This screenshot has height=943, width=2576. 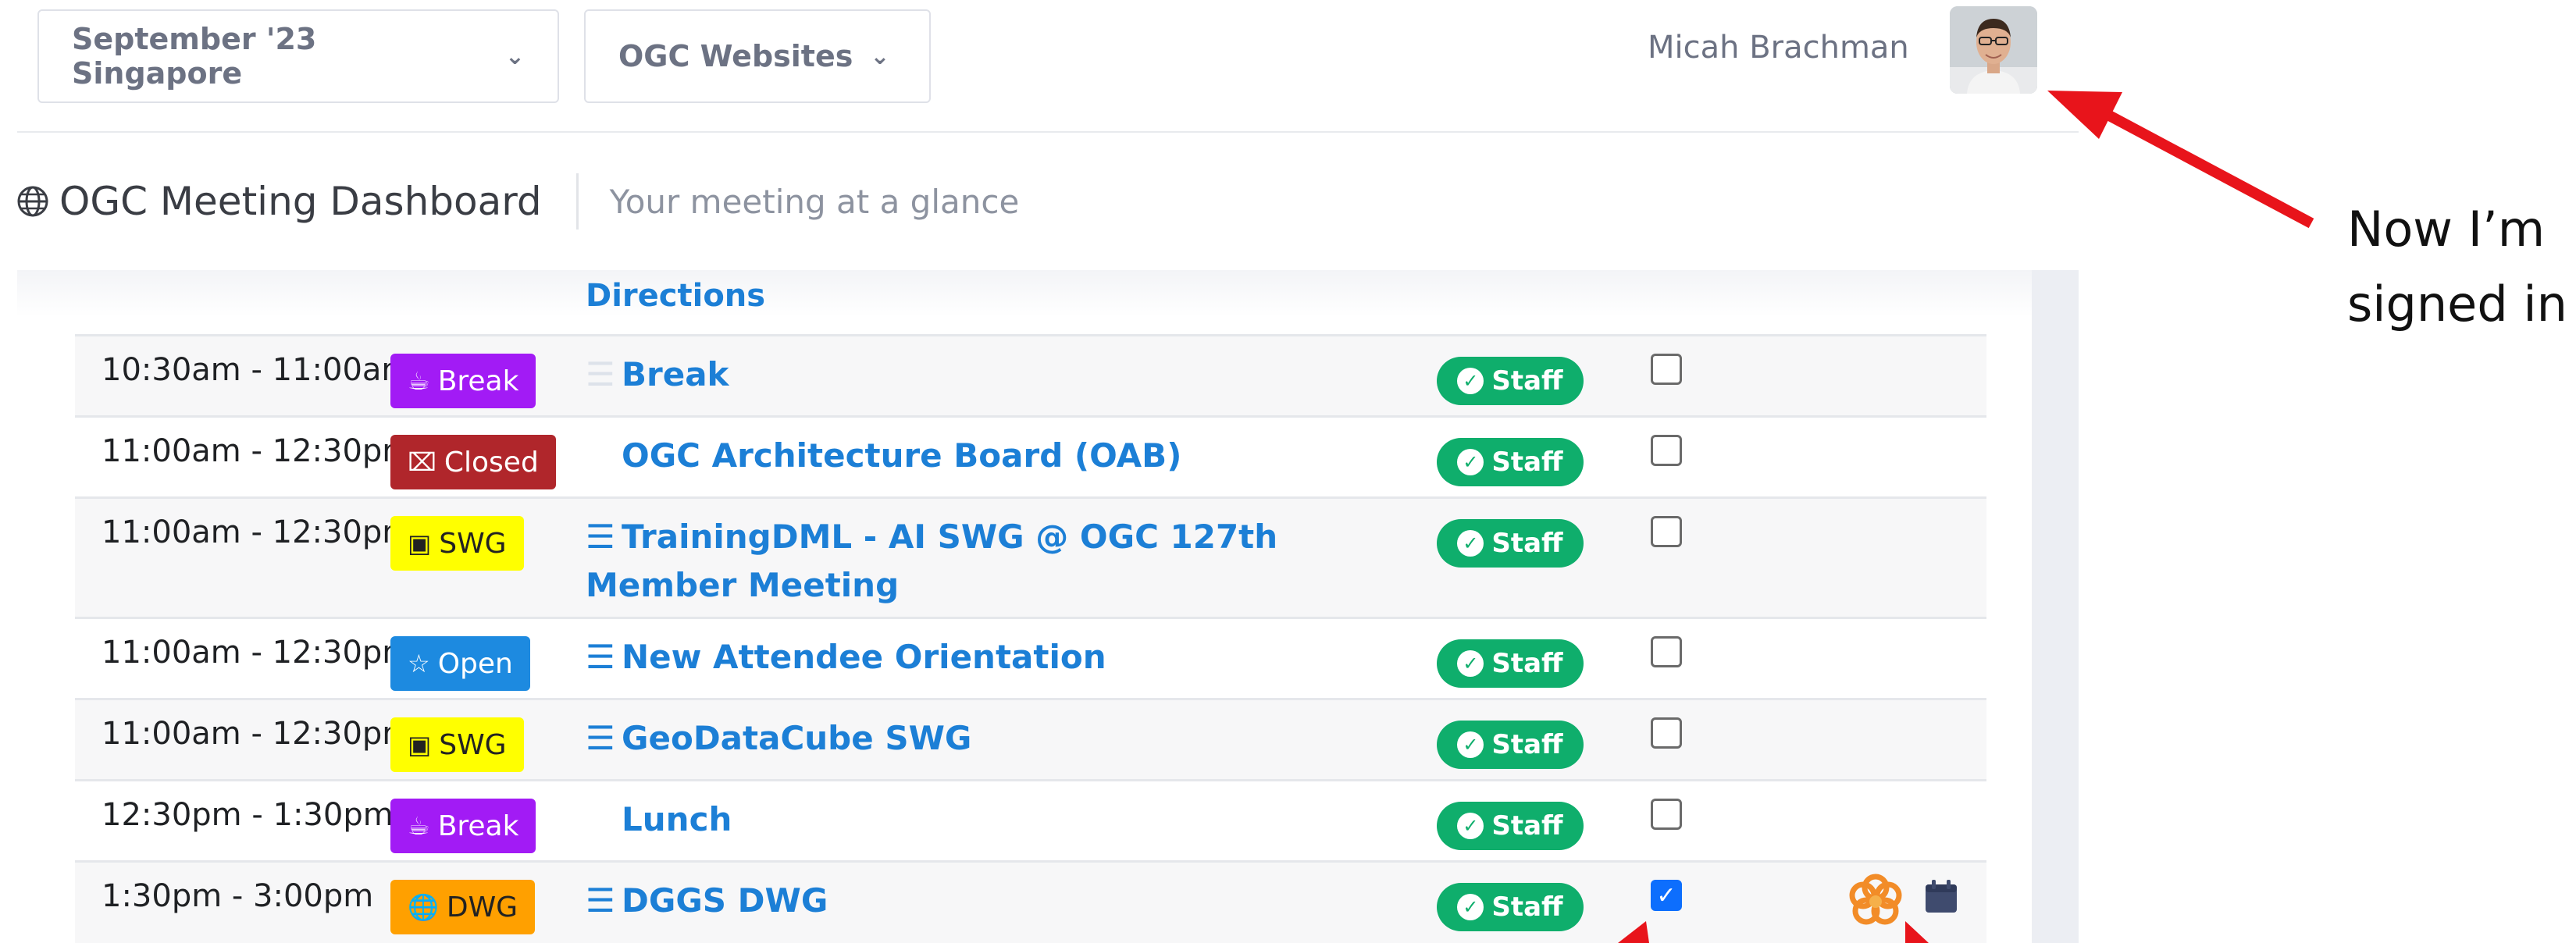 I want to click on calendar-arrow-head, so click(x=1917, y=932).